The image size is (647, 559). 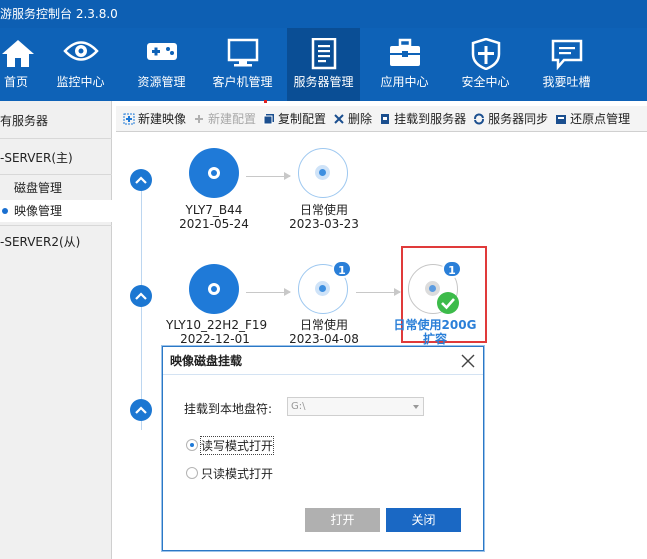 I want to click on eye-icon, so click(x=80, y=52).